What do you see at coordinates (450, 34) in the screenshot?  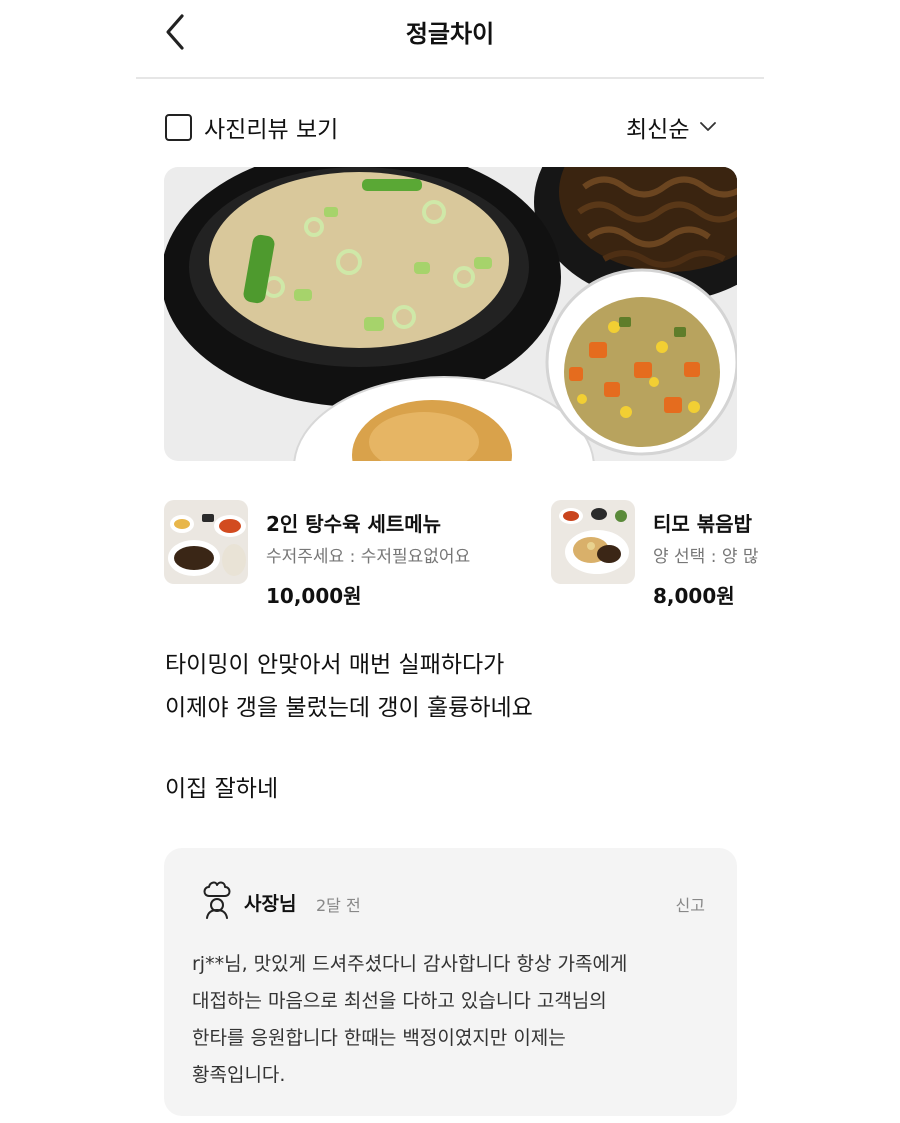 I see `page-title: 정글차이` at bounding box center [450, 34].